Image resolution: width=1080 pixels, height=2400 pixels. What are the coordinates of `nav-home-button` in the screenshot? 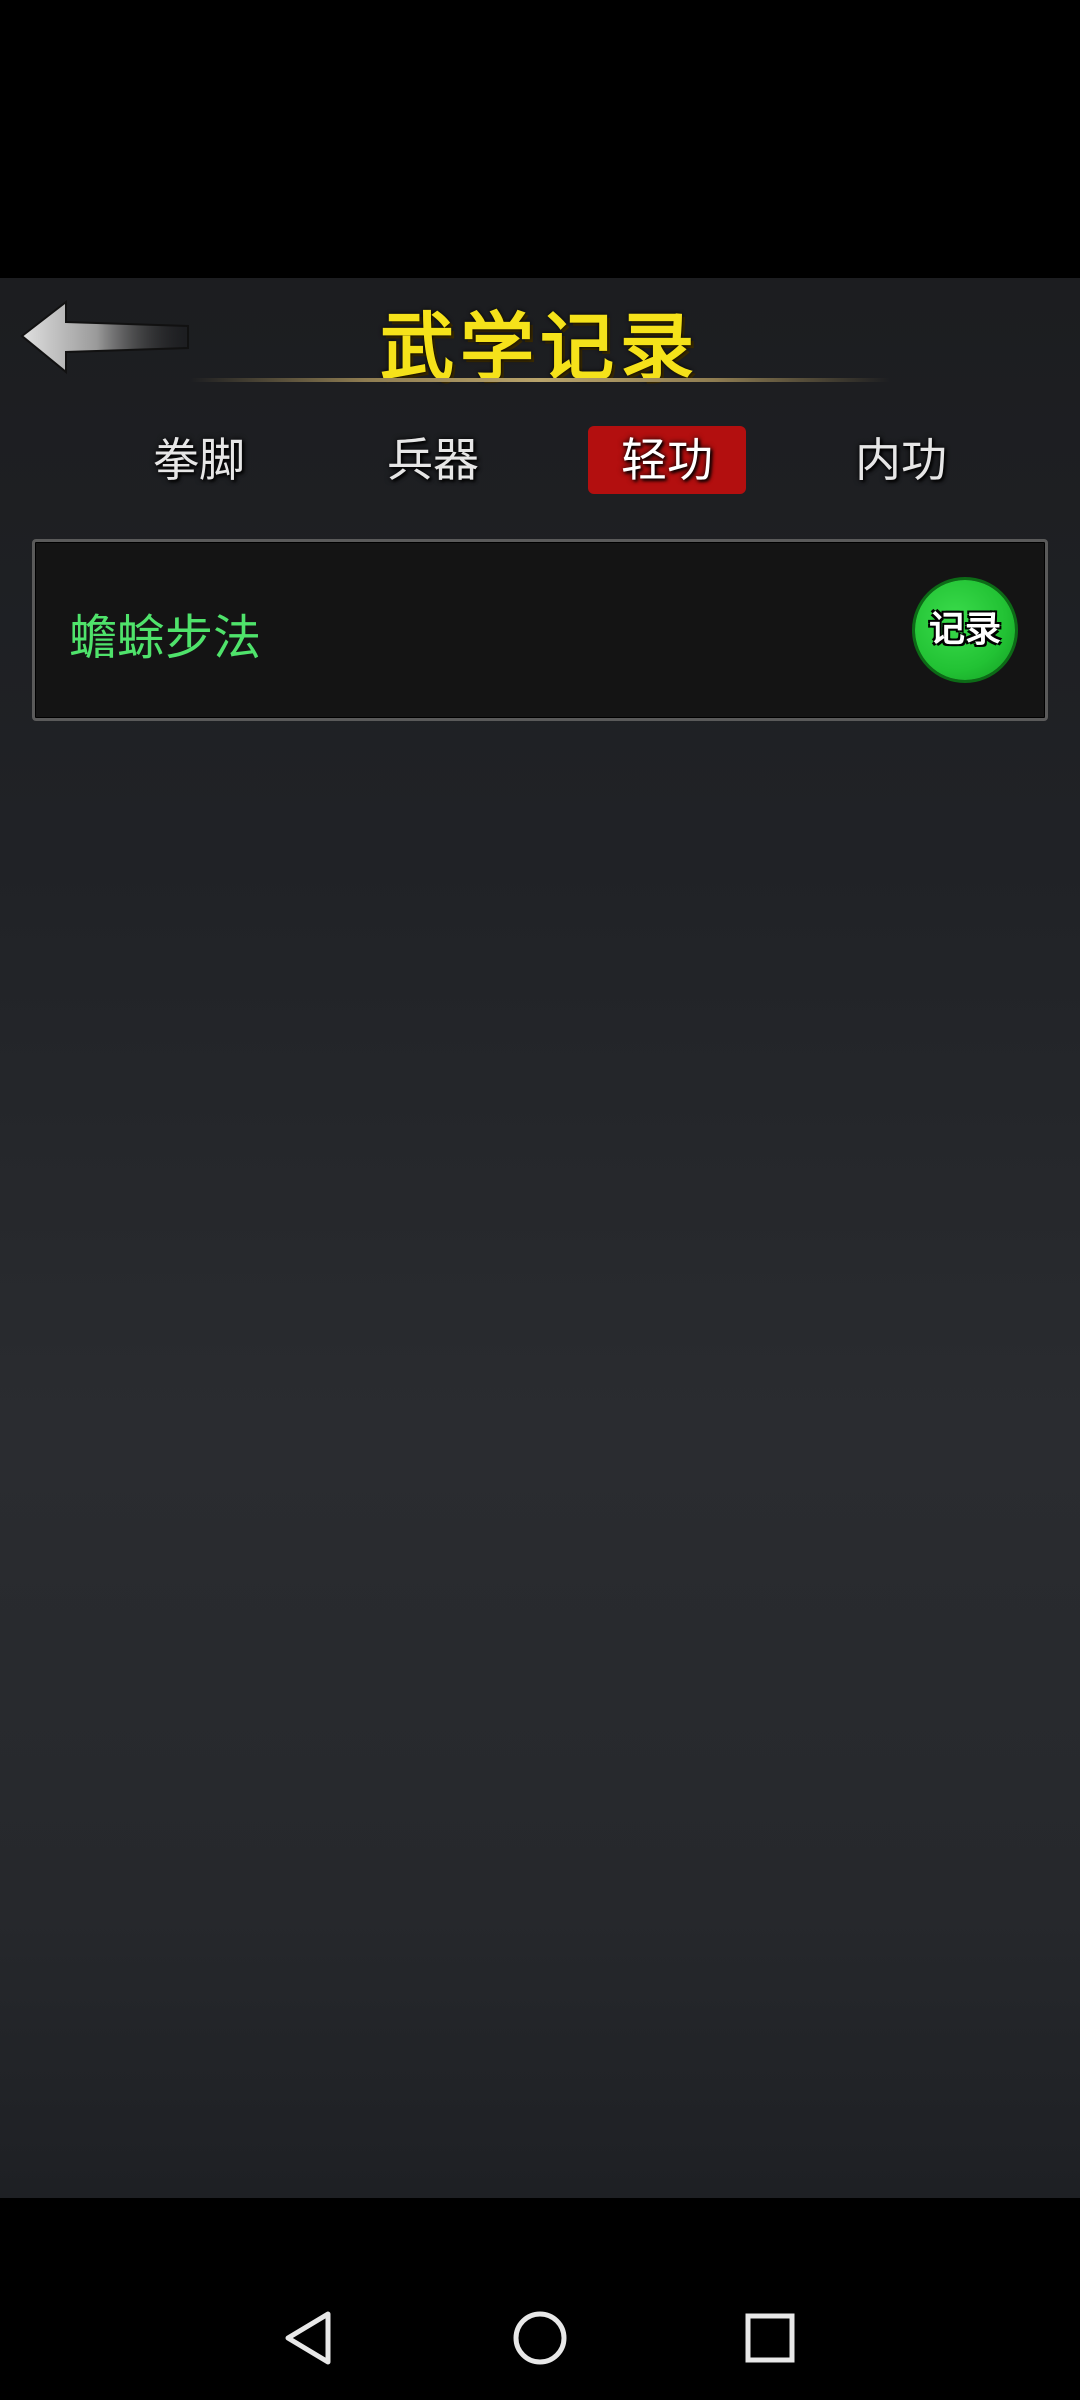 It's located at (540, 2338).